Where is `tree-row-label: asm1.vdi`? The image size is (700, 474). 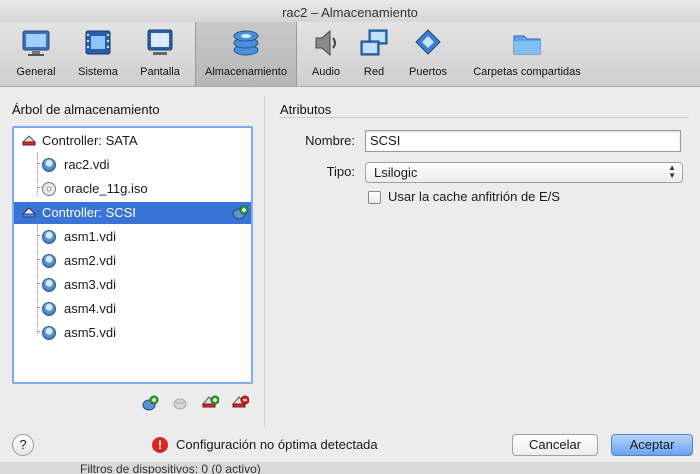 tree-row-label: asm1.vdi is located at coordinates (90, 236).